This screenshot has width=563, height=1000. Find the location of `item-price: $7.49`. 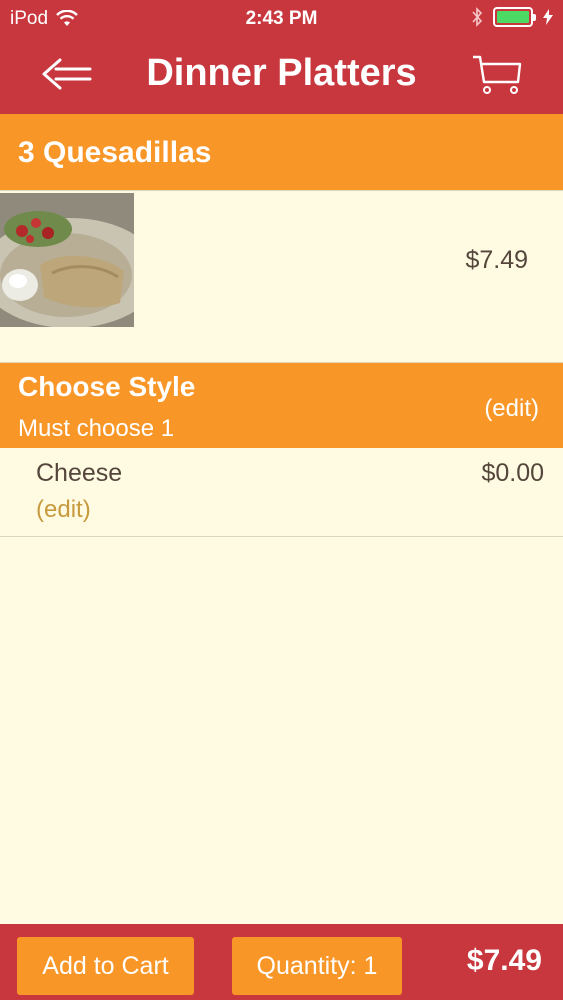

item-price: $7.49 is located at coordinates (496, 260).